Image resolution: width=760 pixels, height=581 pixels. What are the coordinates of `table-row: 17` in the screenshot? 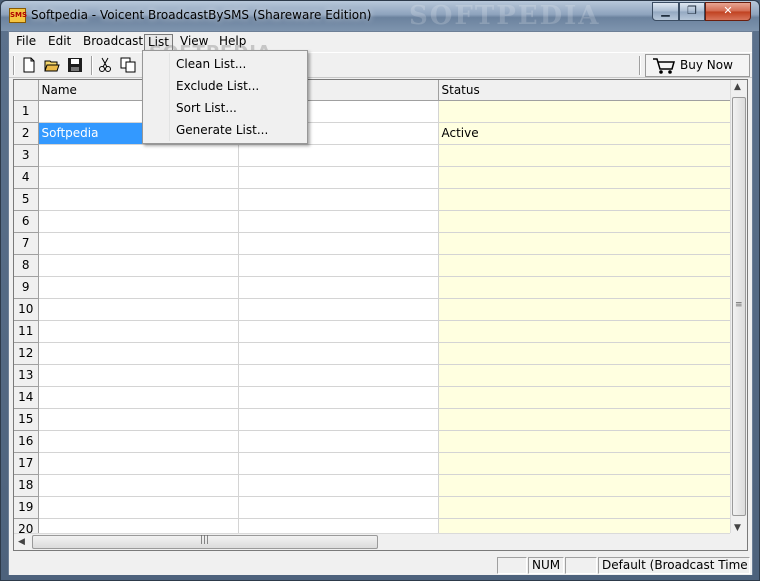 It's located at (373, 463).